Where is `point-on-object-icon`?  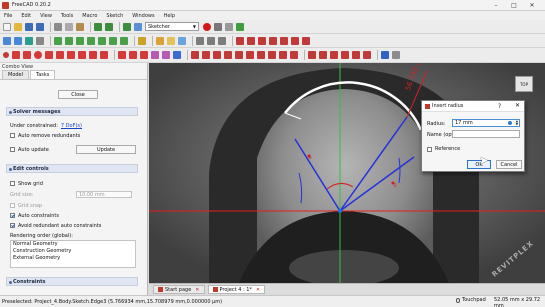
point-on-object-icon is located at coordinates (206, 55).